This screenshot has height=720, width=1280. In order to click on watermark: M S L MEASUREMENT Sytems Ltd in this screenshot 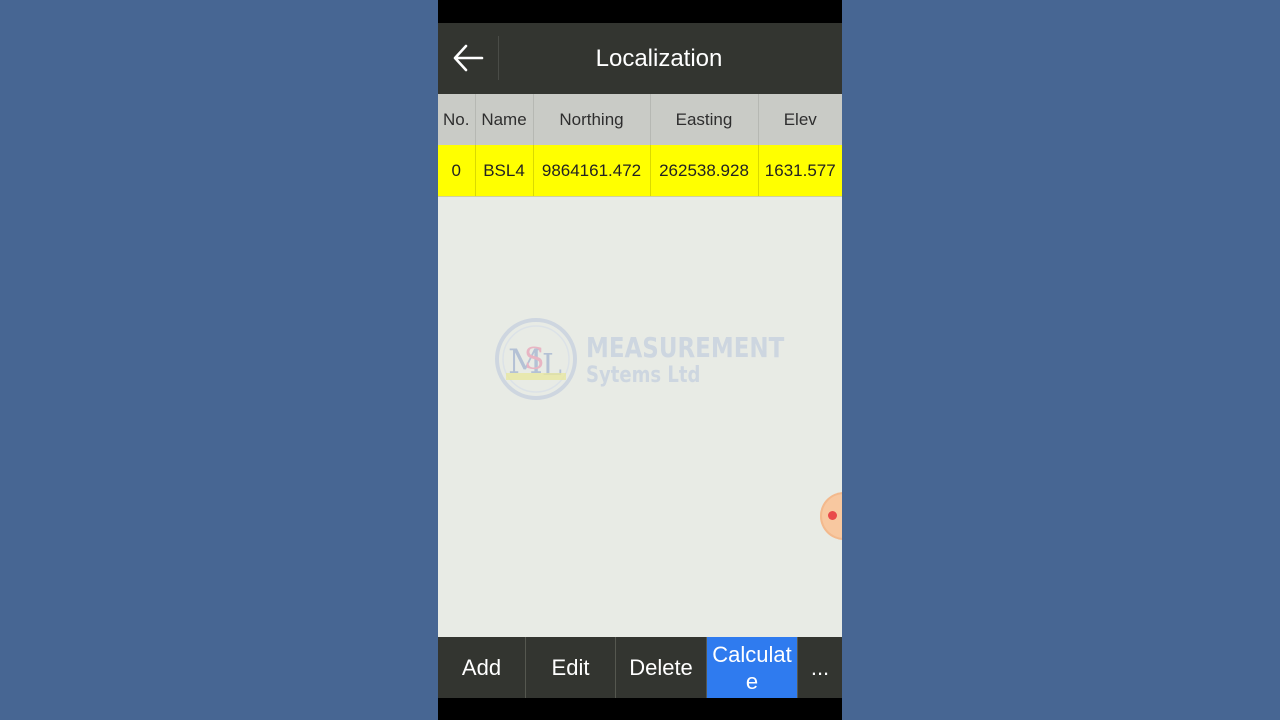, I will do `click(644, 362)`.